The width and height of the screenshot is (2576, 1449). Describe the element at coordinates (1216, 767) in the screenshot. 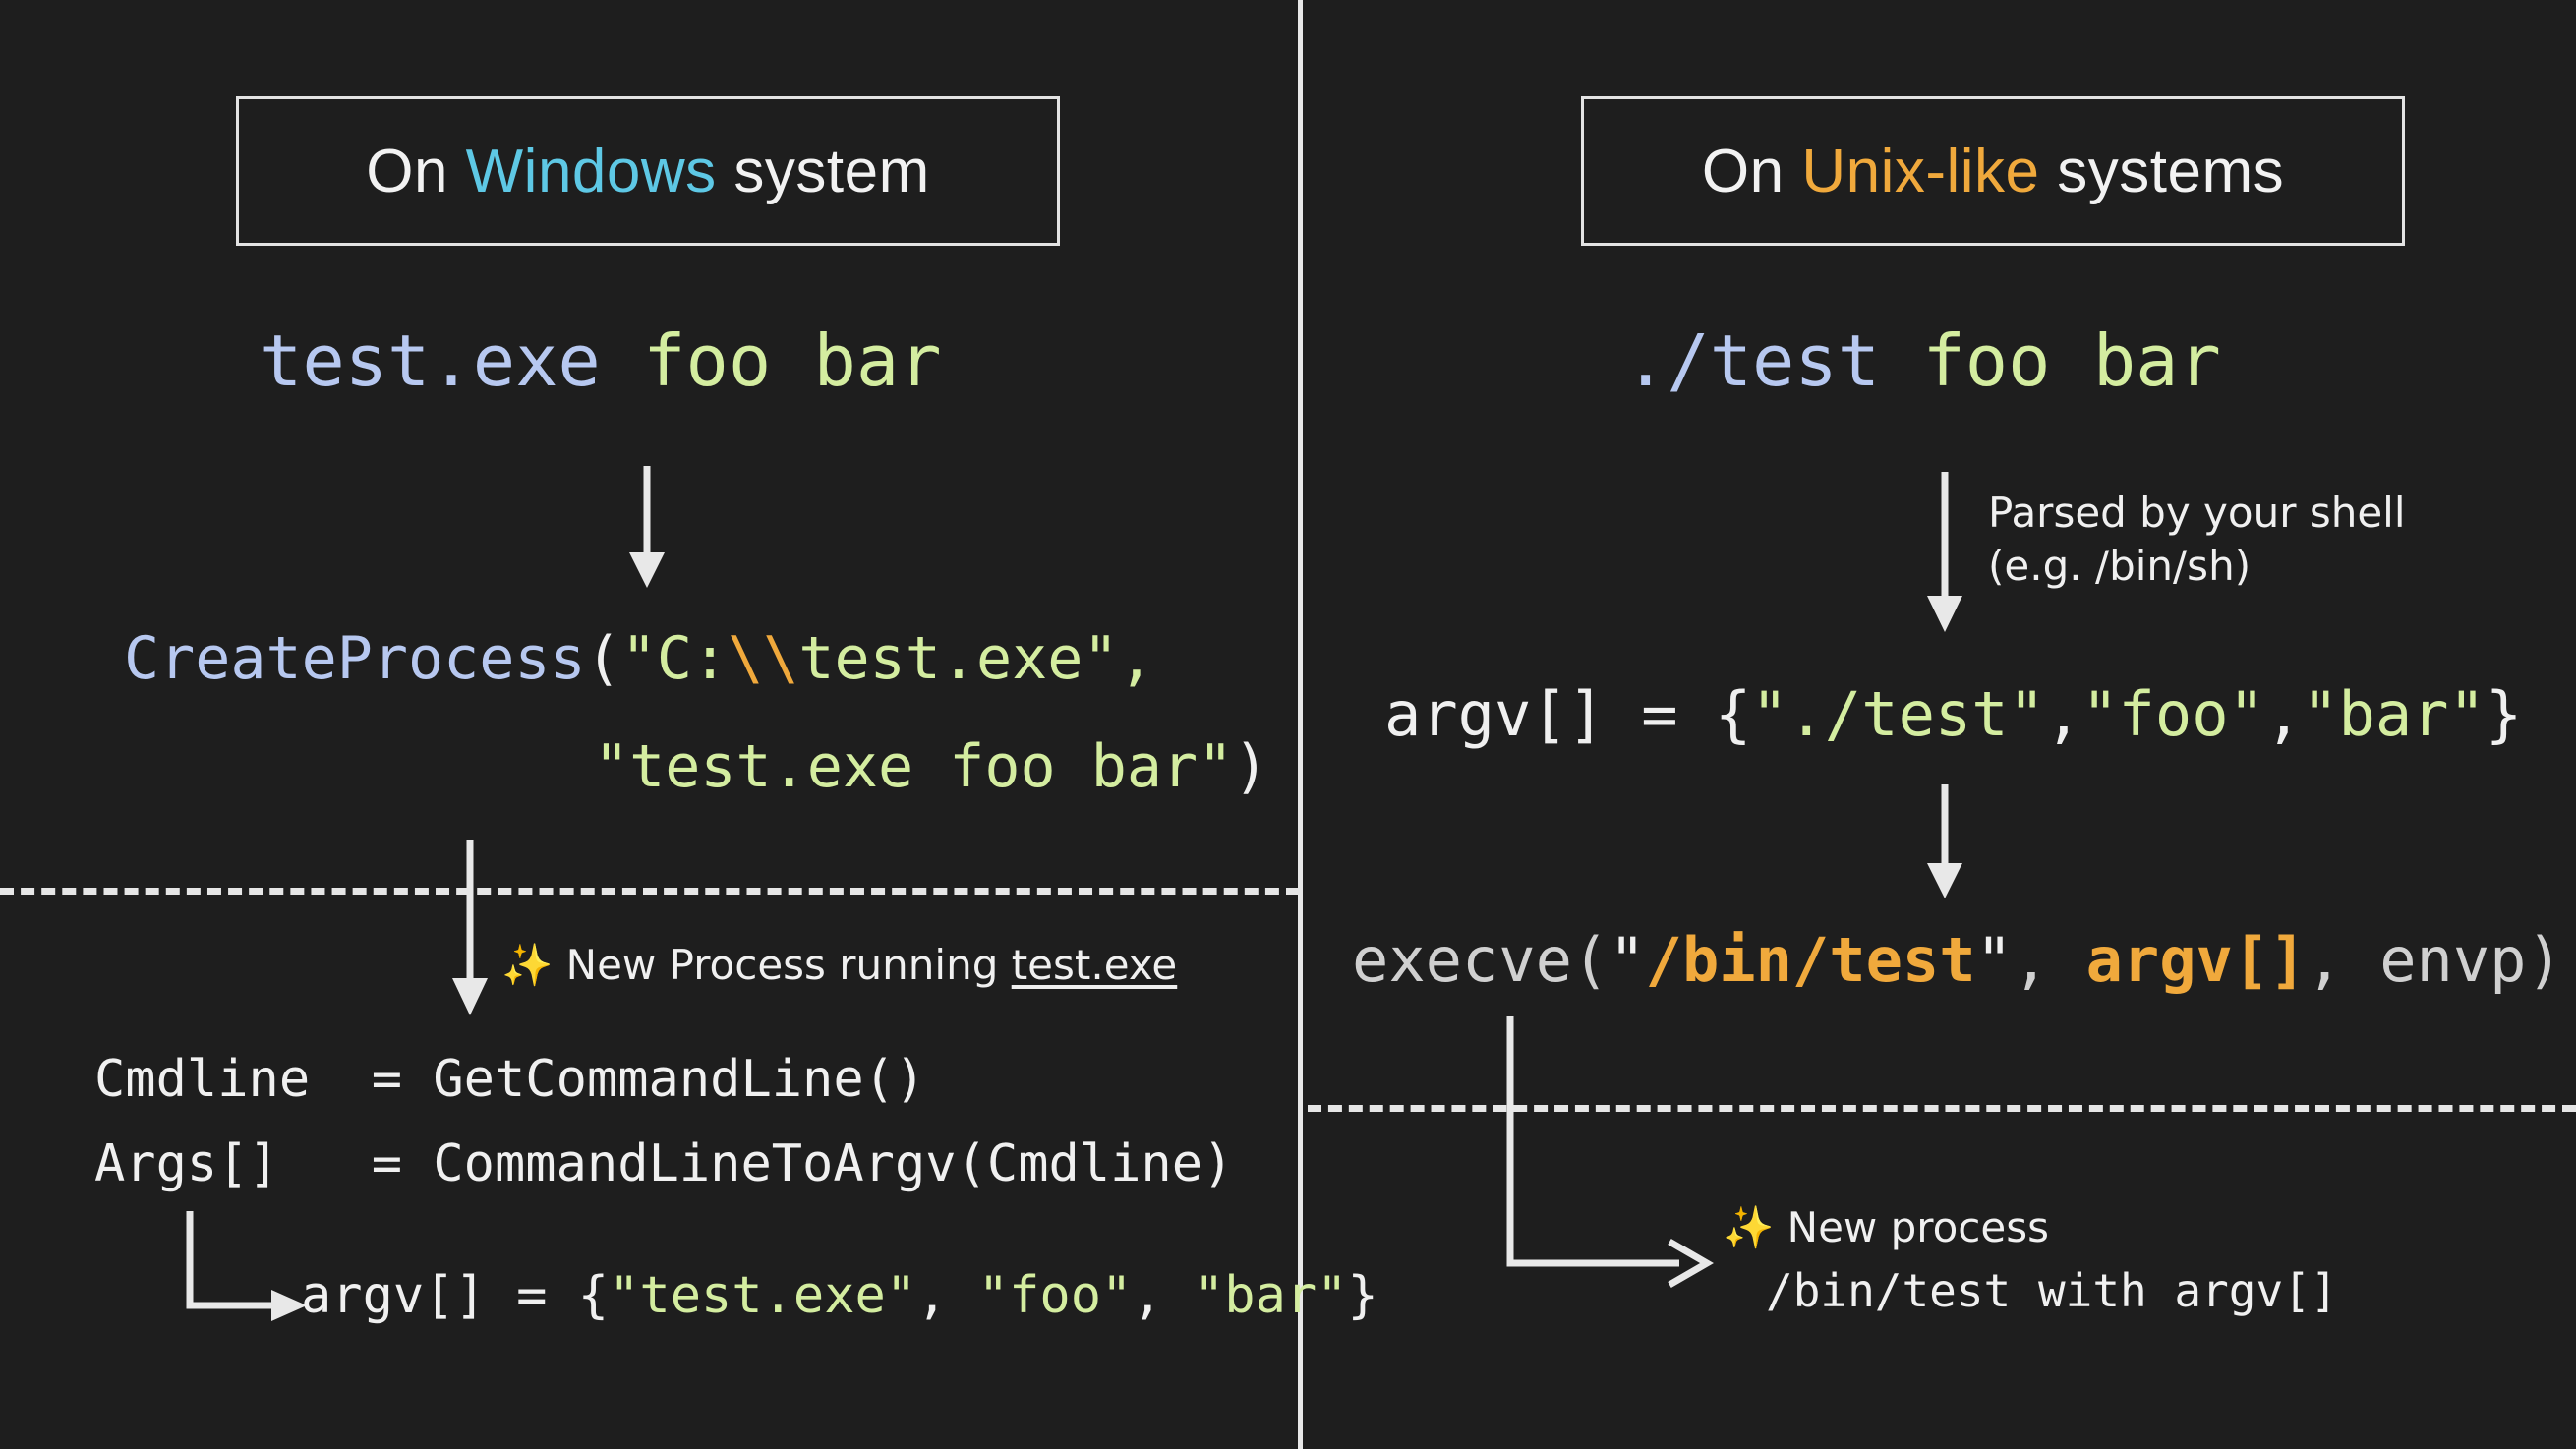

I see `createprocess-cmdline-quote-close: "` at that location.